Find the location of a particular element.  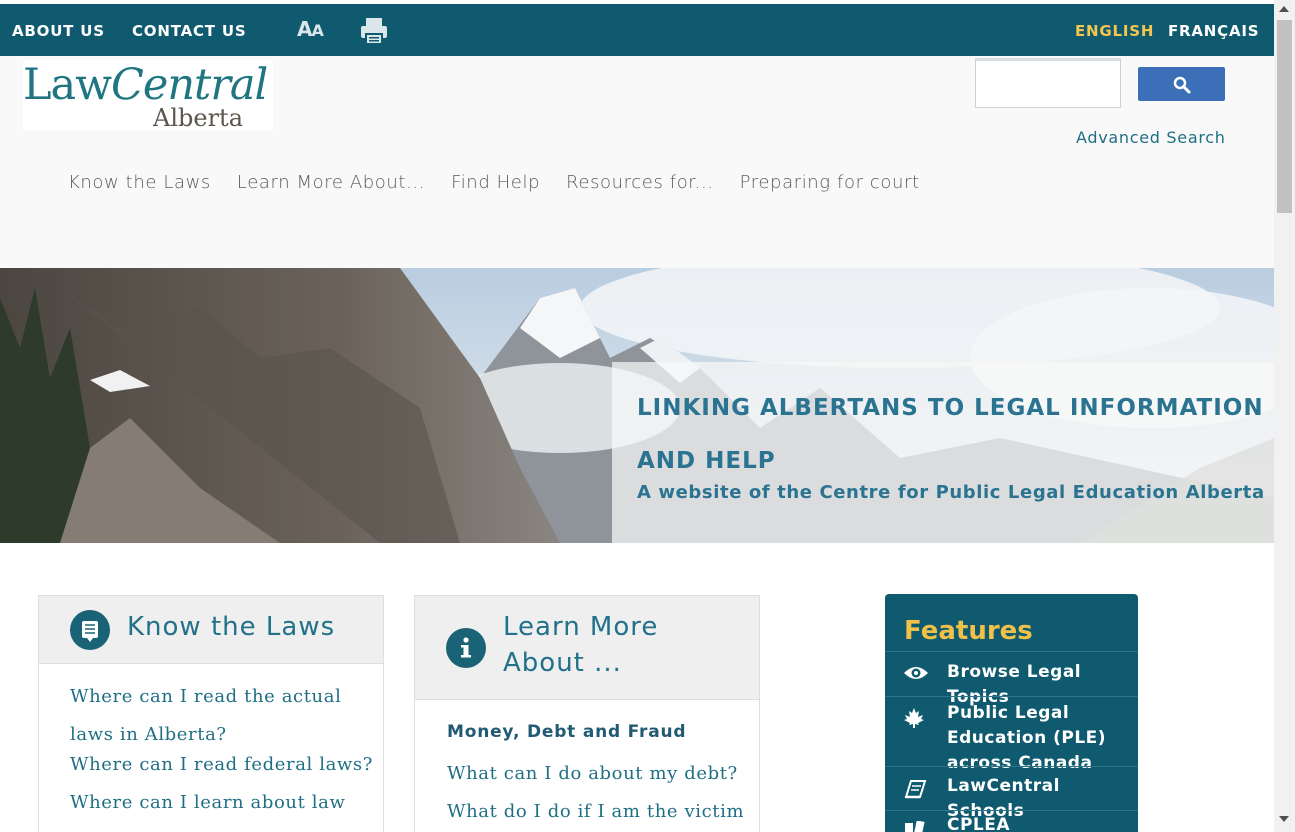

money-debt-fraud-heading: Money, Debt and Fraud is located at coordinates (566, 732).